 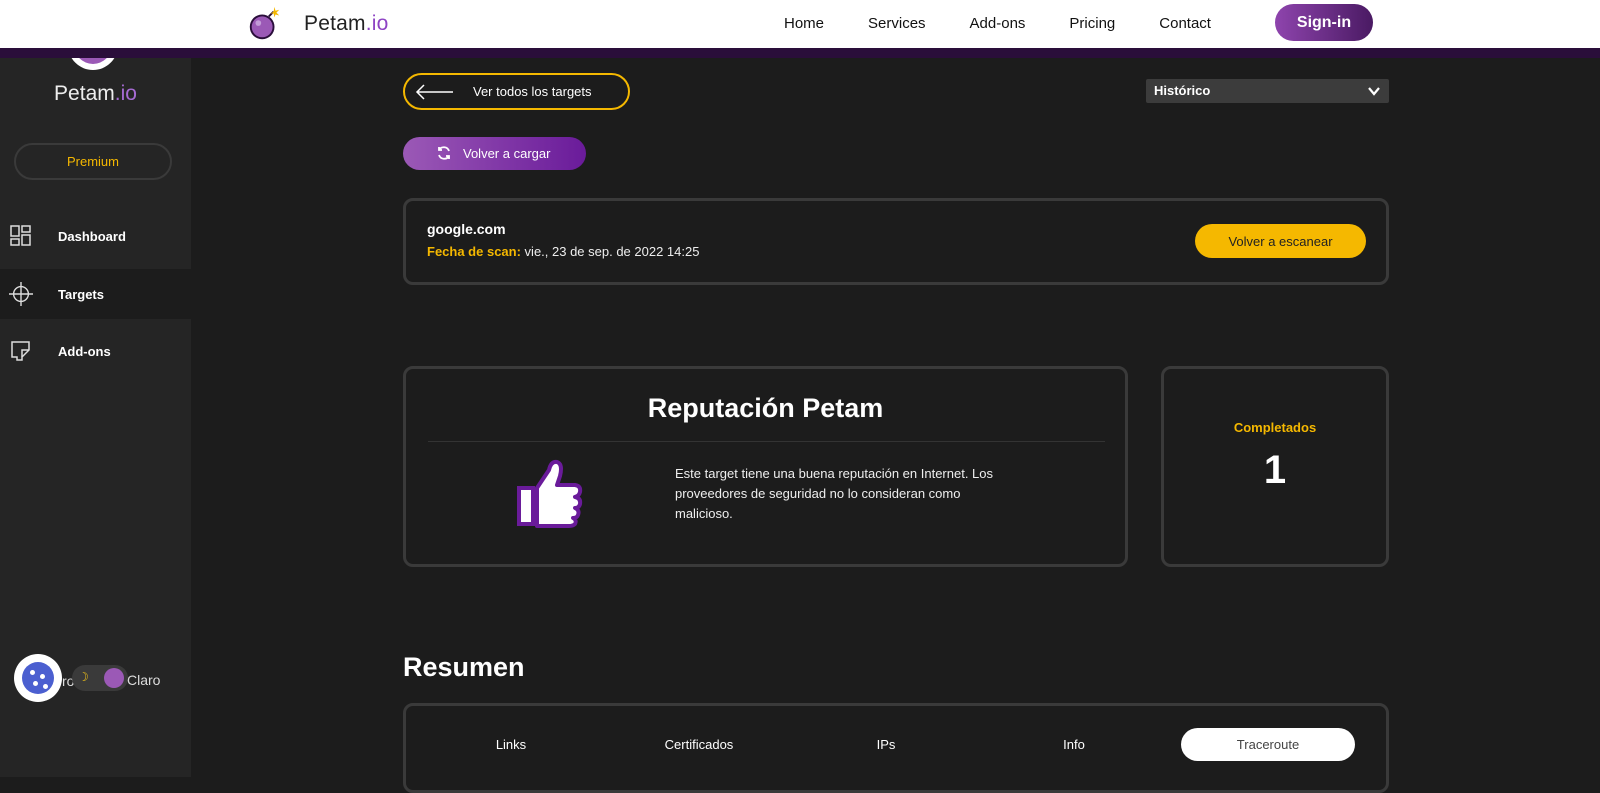 I want to click on chevron-down-icon, so click(x=1374, y=91).